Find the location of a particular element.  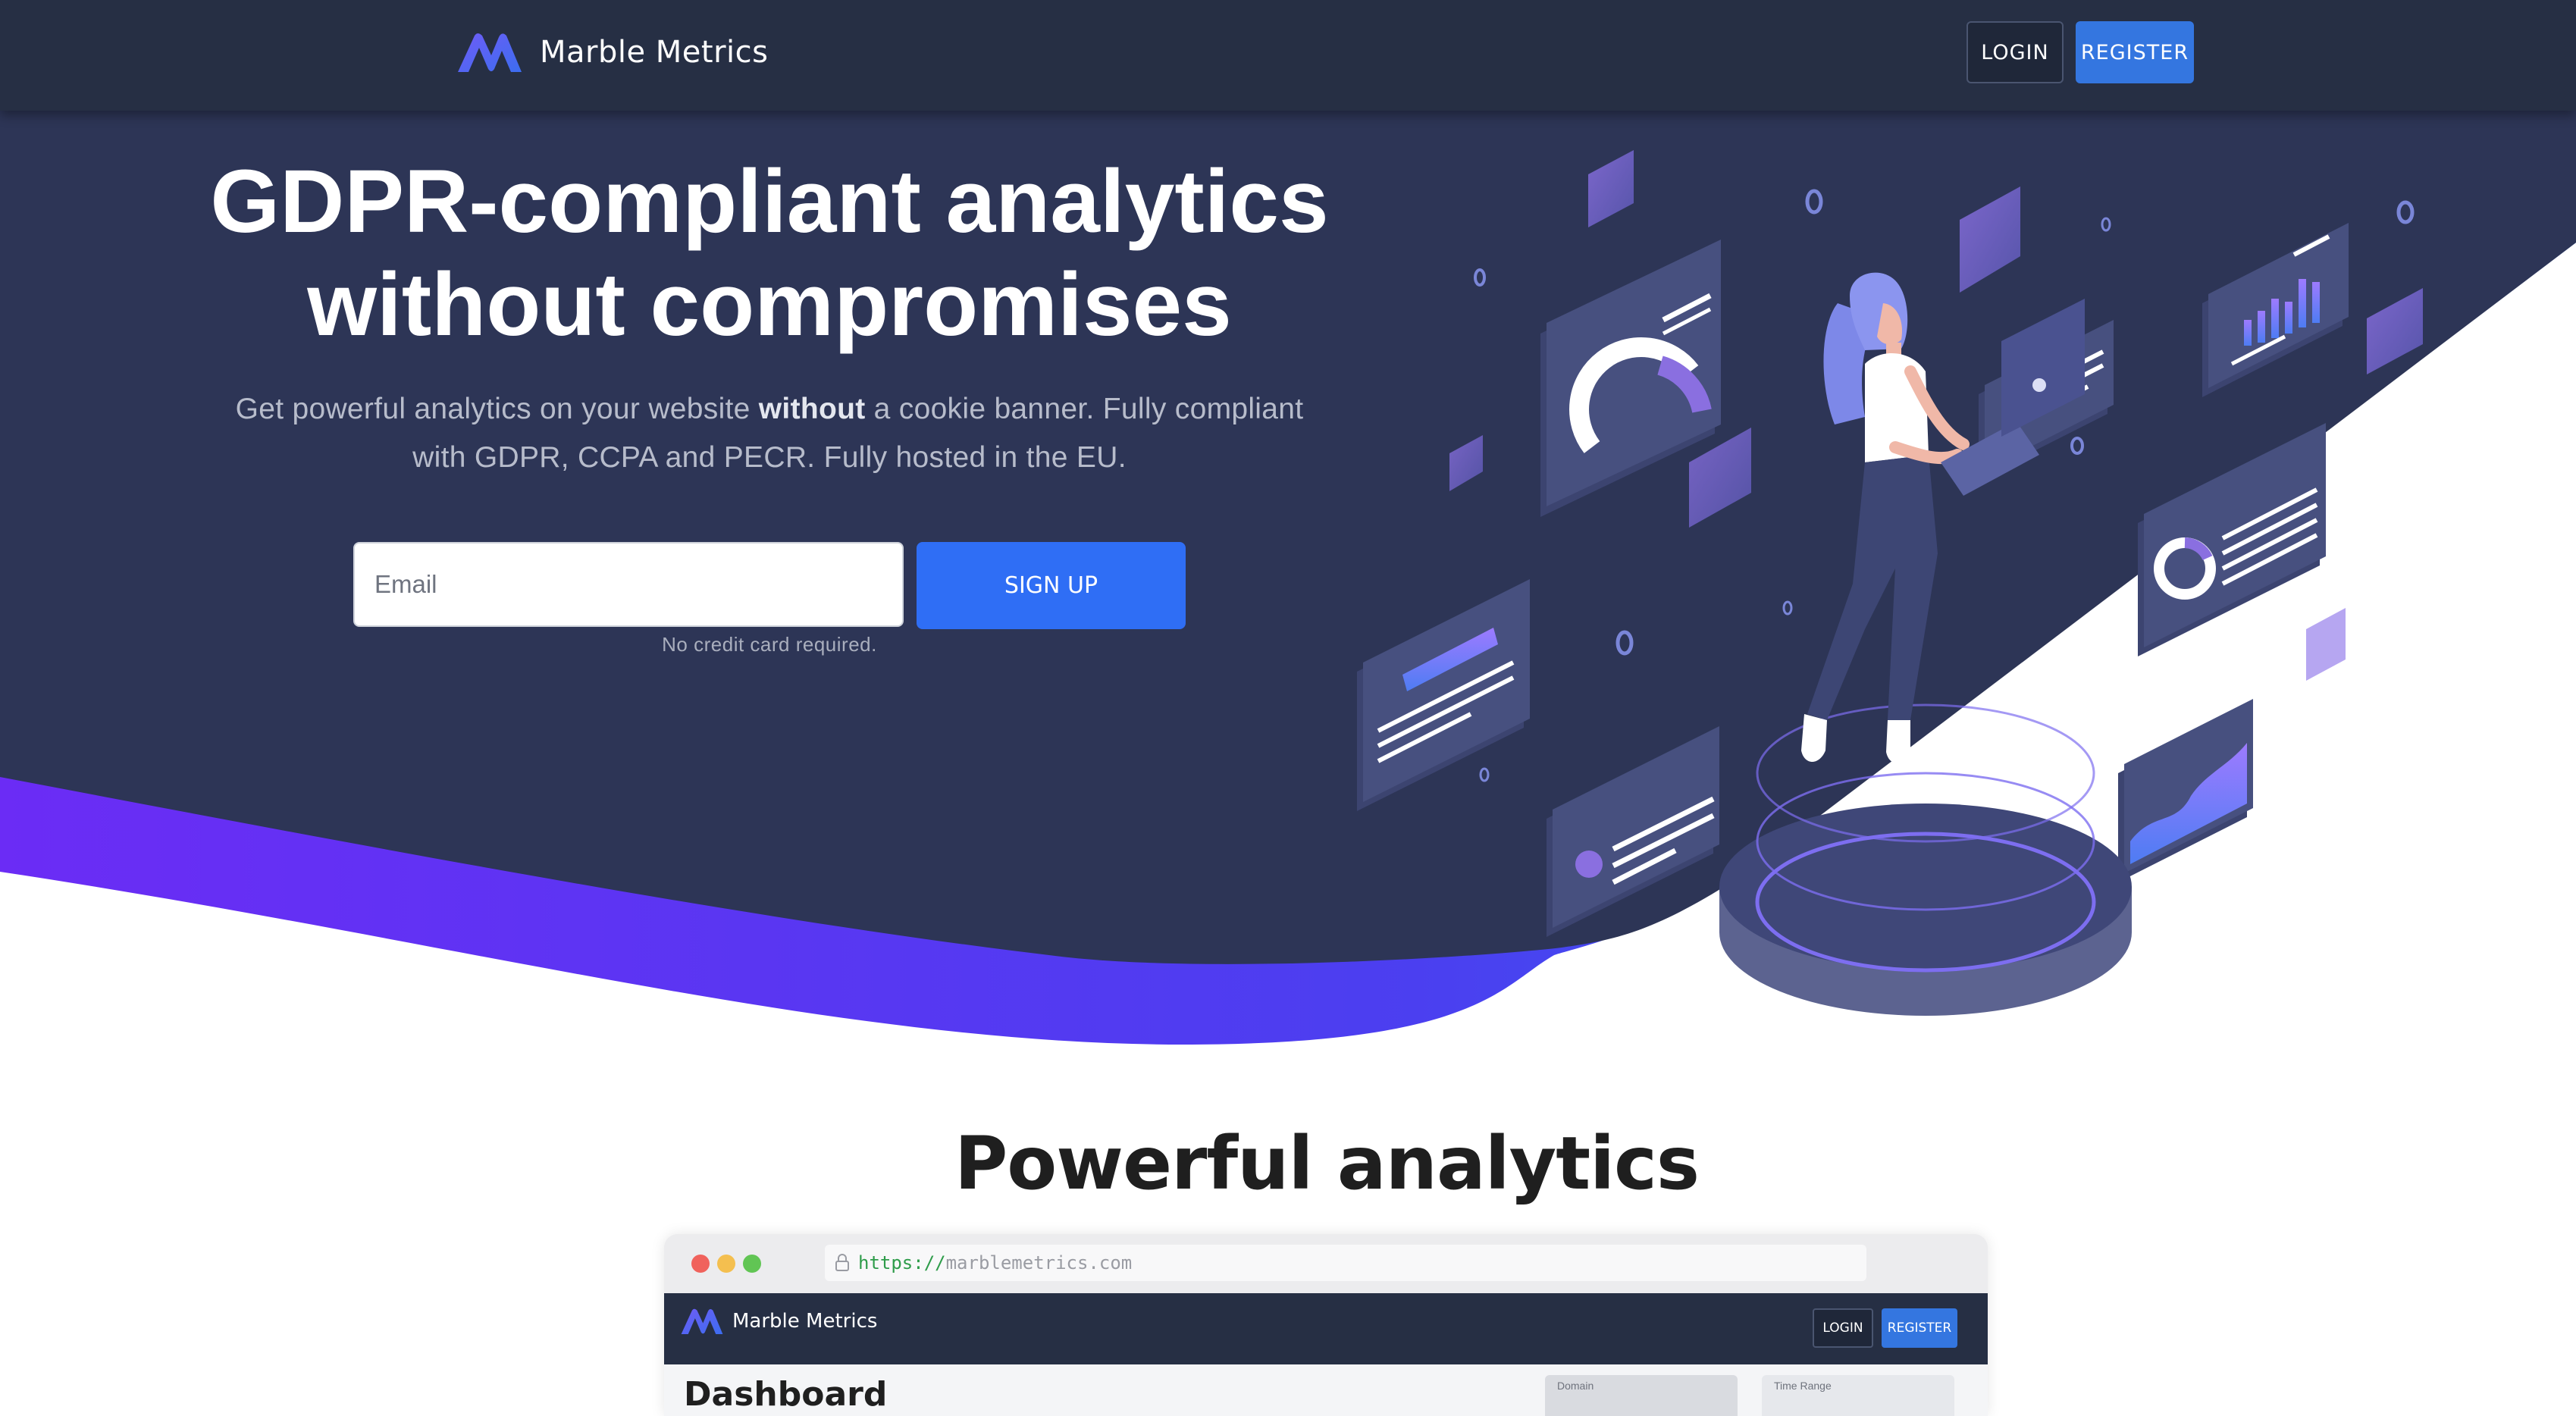

sign-up-button: SIGN UP is located at coordinates (1051, 585).